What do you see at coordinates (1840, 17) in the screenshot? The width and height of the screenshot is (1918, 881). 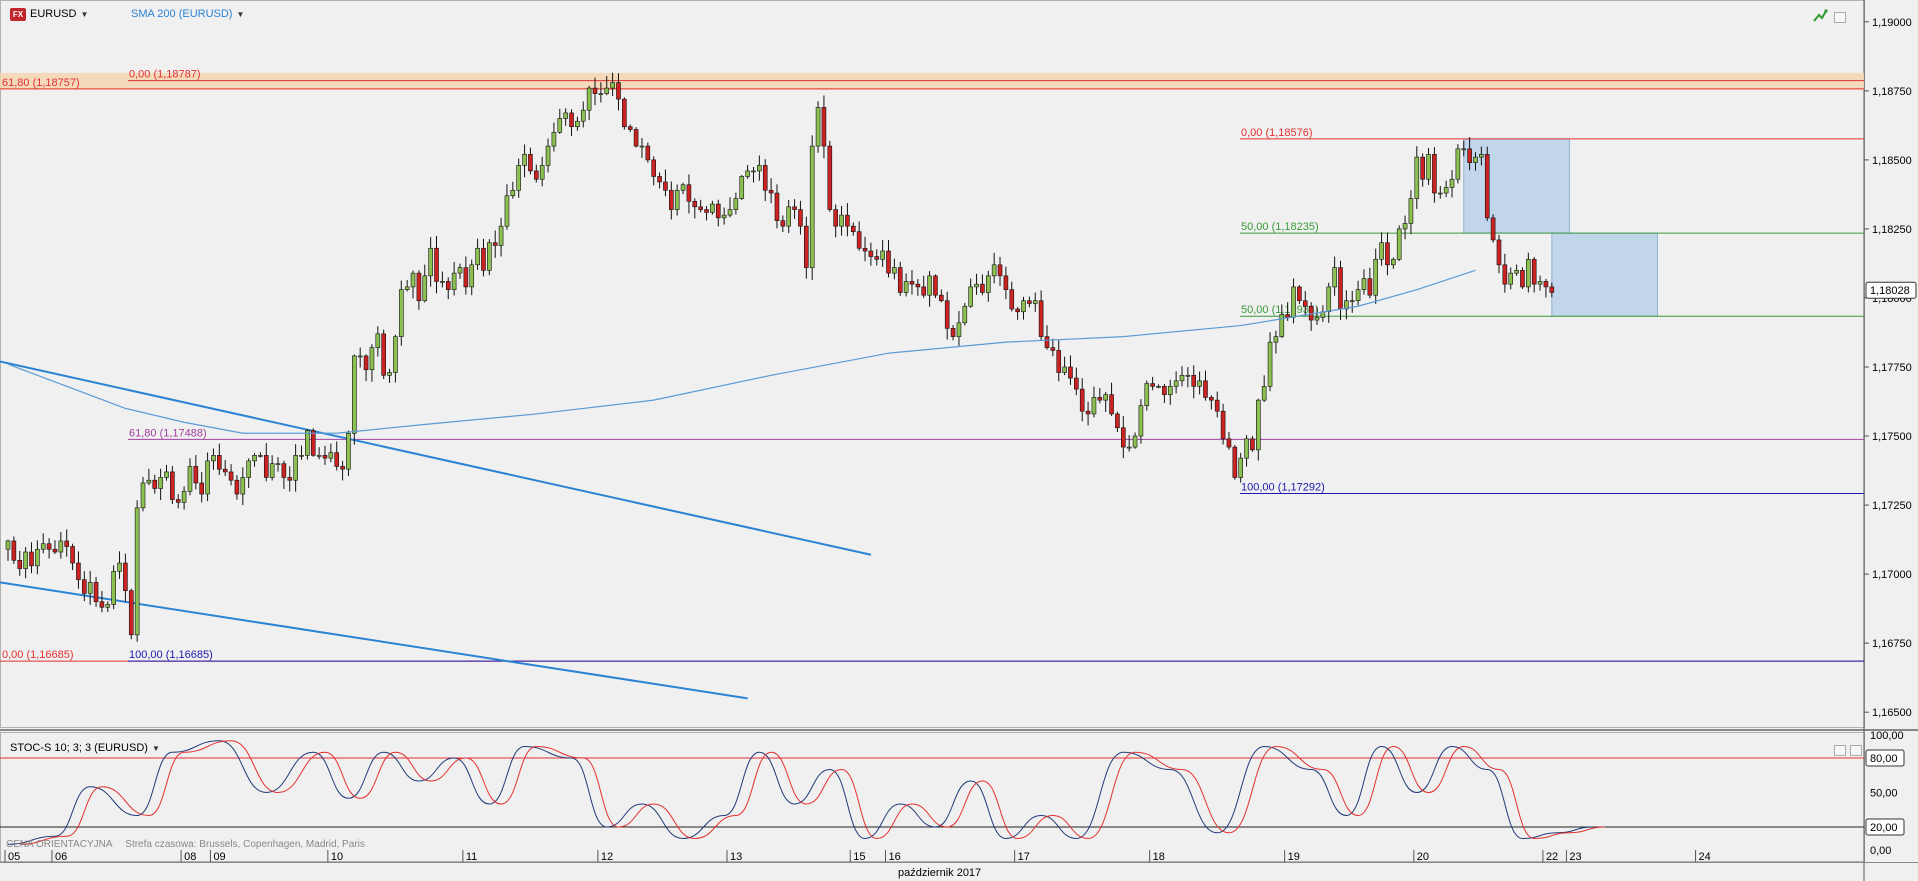 I see `pane-restore-button` at bounding box center [1840, 17].